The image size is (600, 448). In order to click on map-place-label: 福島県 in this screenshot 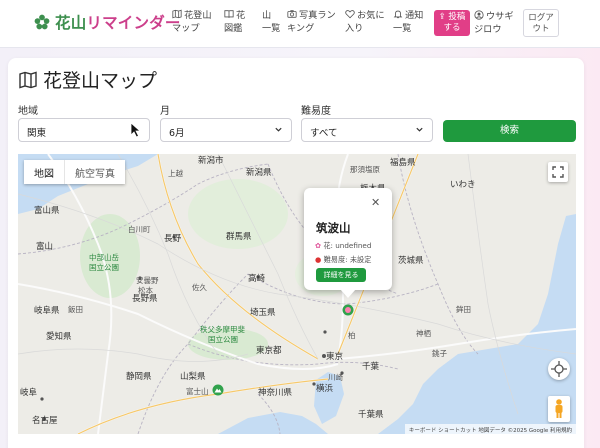, I will do `click(403, 163)`.